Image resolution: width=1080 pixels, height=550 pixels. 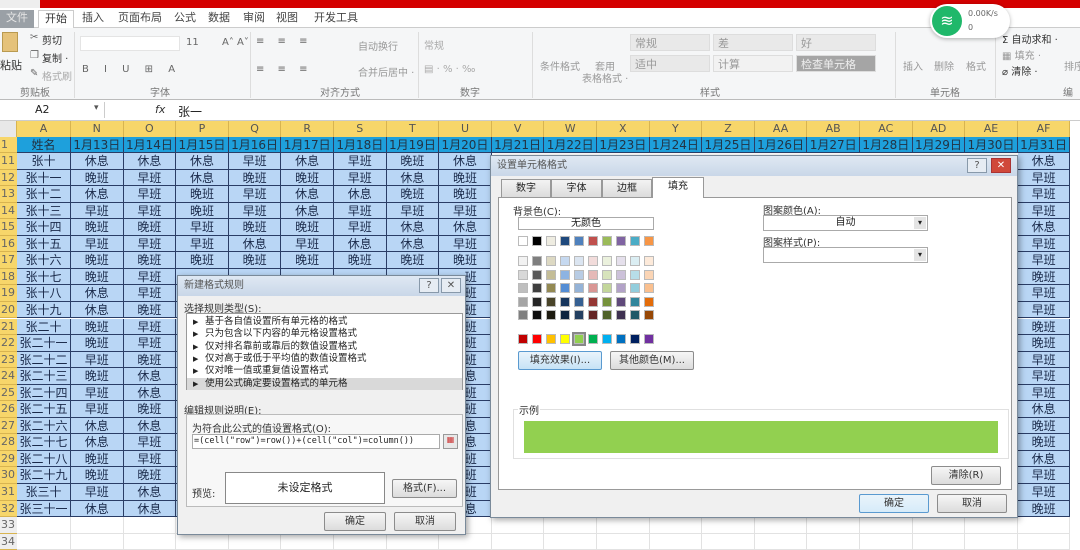 What do you see at coordinates (728, 129) in the screenshot?
I see `column-header: Z` at bounding box center [728, 129].